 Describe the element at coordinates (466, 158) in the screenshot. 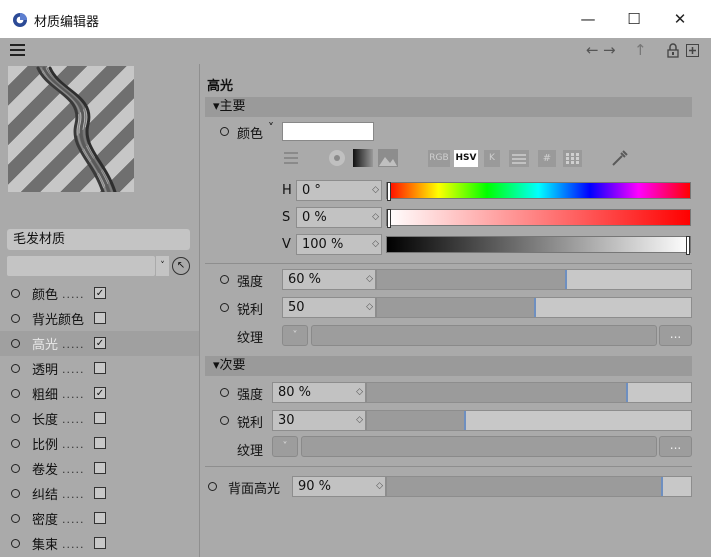

I see `hsv-mode-button: HSV` at that location.